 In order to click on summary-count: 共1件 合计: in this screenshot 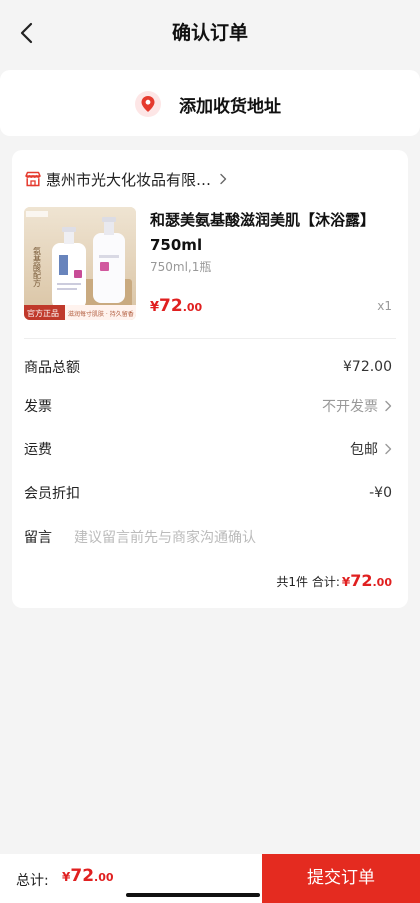, I will do `click(308, 582)`.